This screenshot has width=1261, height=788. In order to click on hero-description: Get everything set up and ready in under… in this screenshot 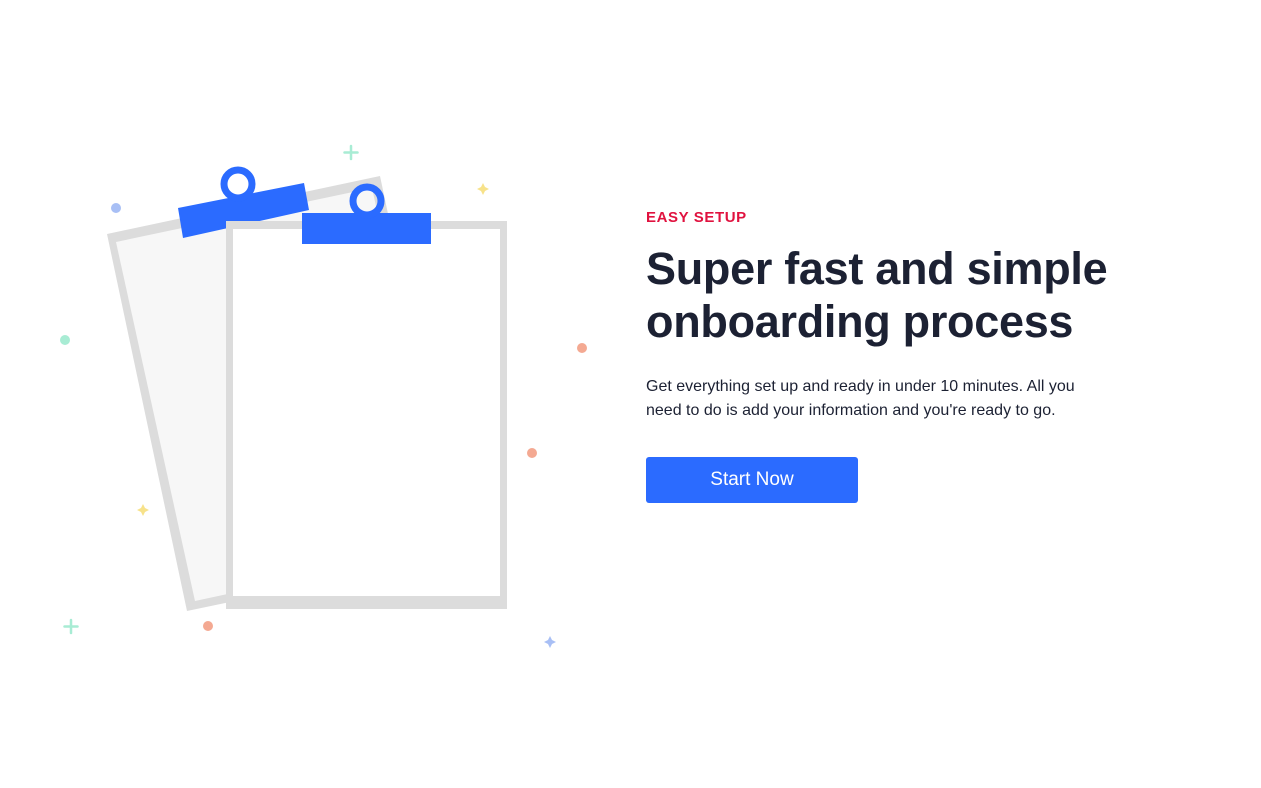, I will do `click(860, 398)`.